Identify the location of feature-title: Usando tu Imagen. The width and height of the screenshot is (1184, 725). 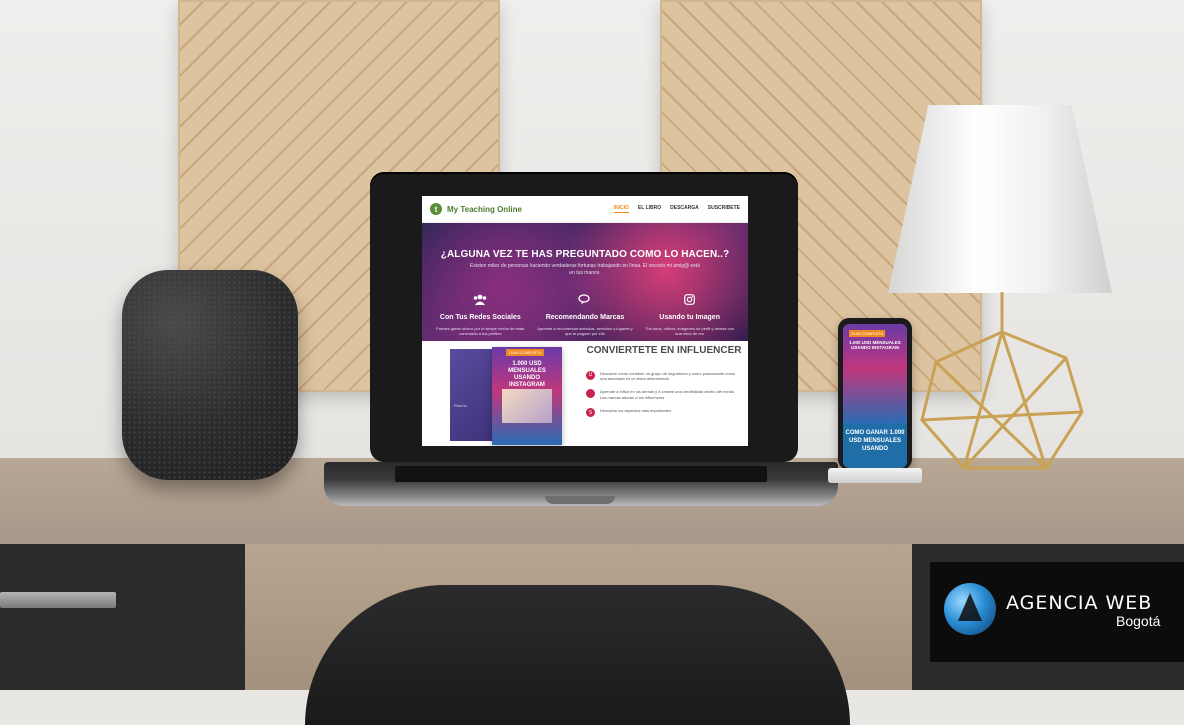
(689, 317).